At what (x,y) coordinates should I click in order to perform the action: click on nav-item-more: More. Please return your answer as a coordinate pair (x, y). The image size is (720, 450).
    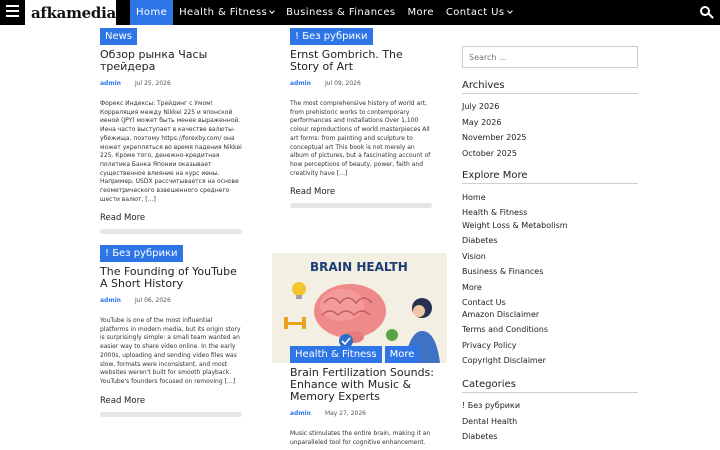
    Looking at the image, I should click on (421, 12).